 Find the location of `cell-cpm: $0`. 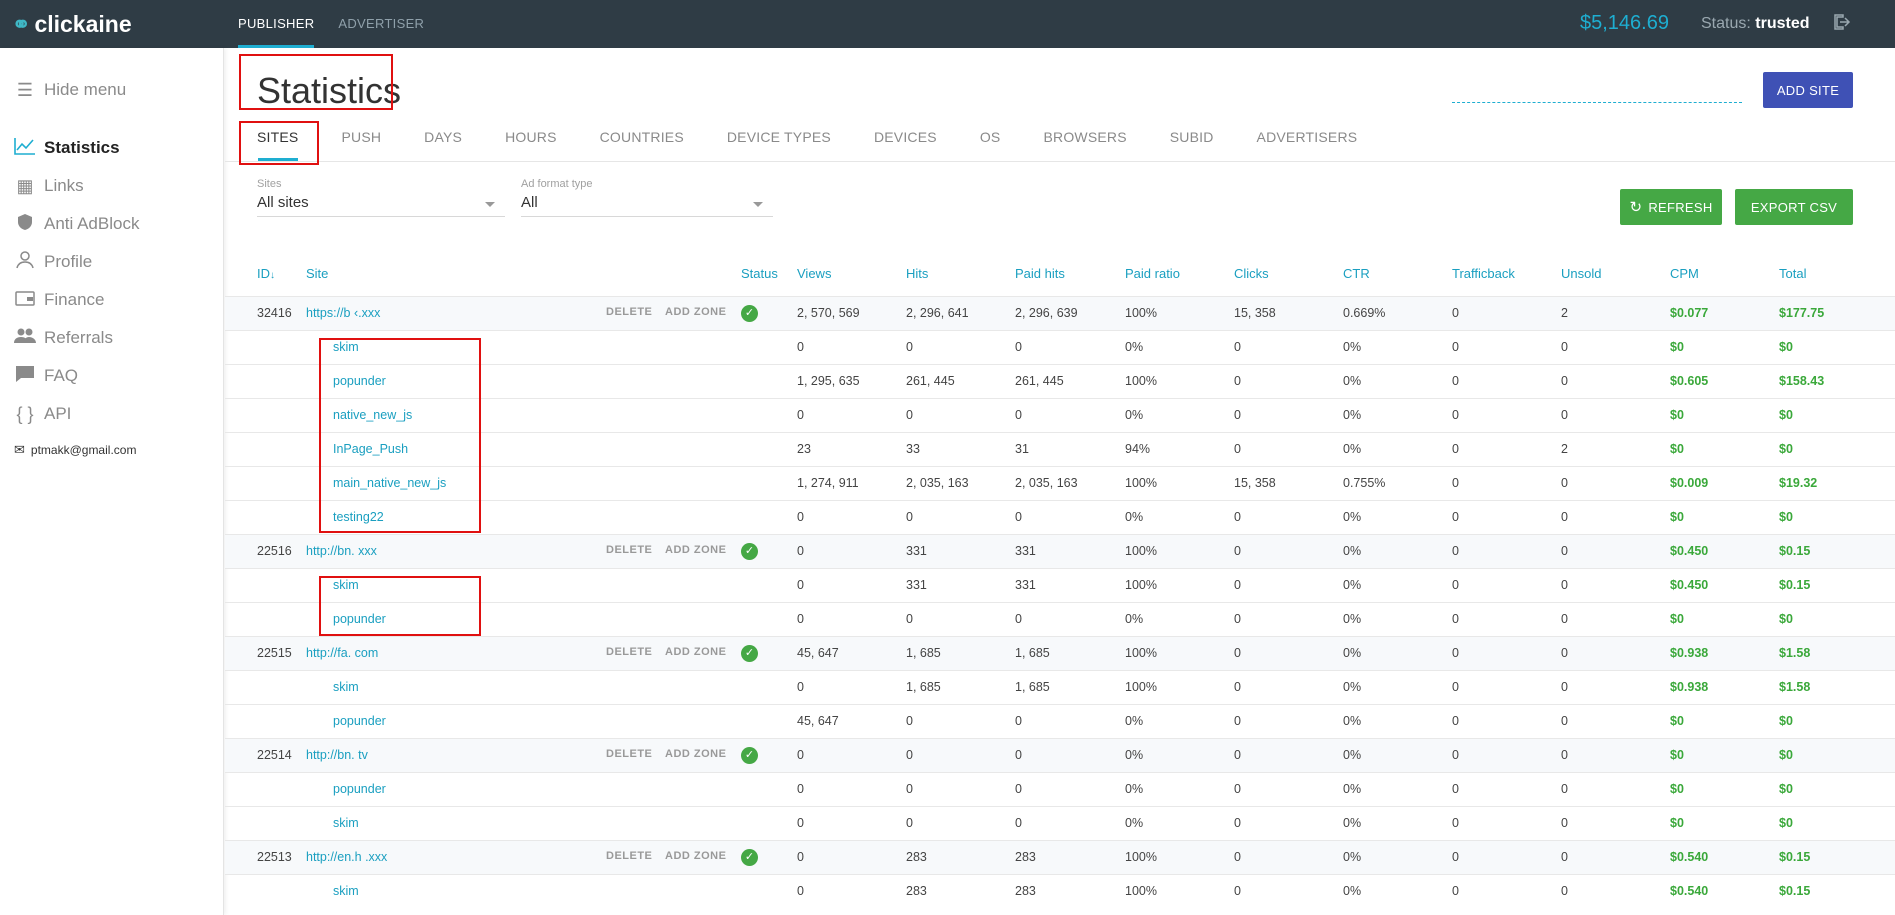

cell-cpm: $0 is located at coordinates (1677, 755).